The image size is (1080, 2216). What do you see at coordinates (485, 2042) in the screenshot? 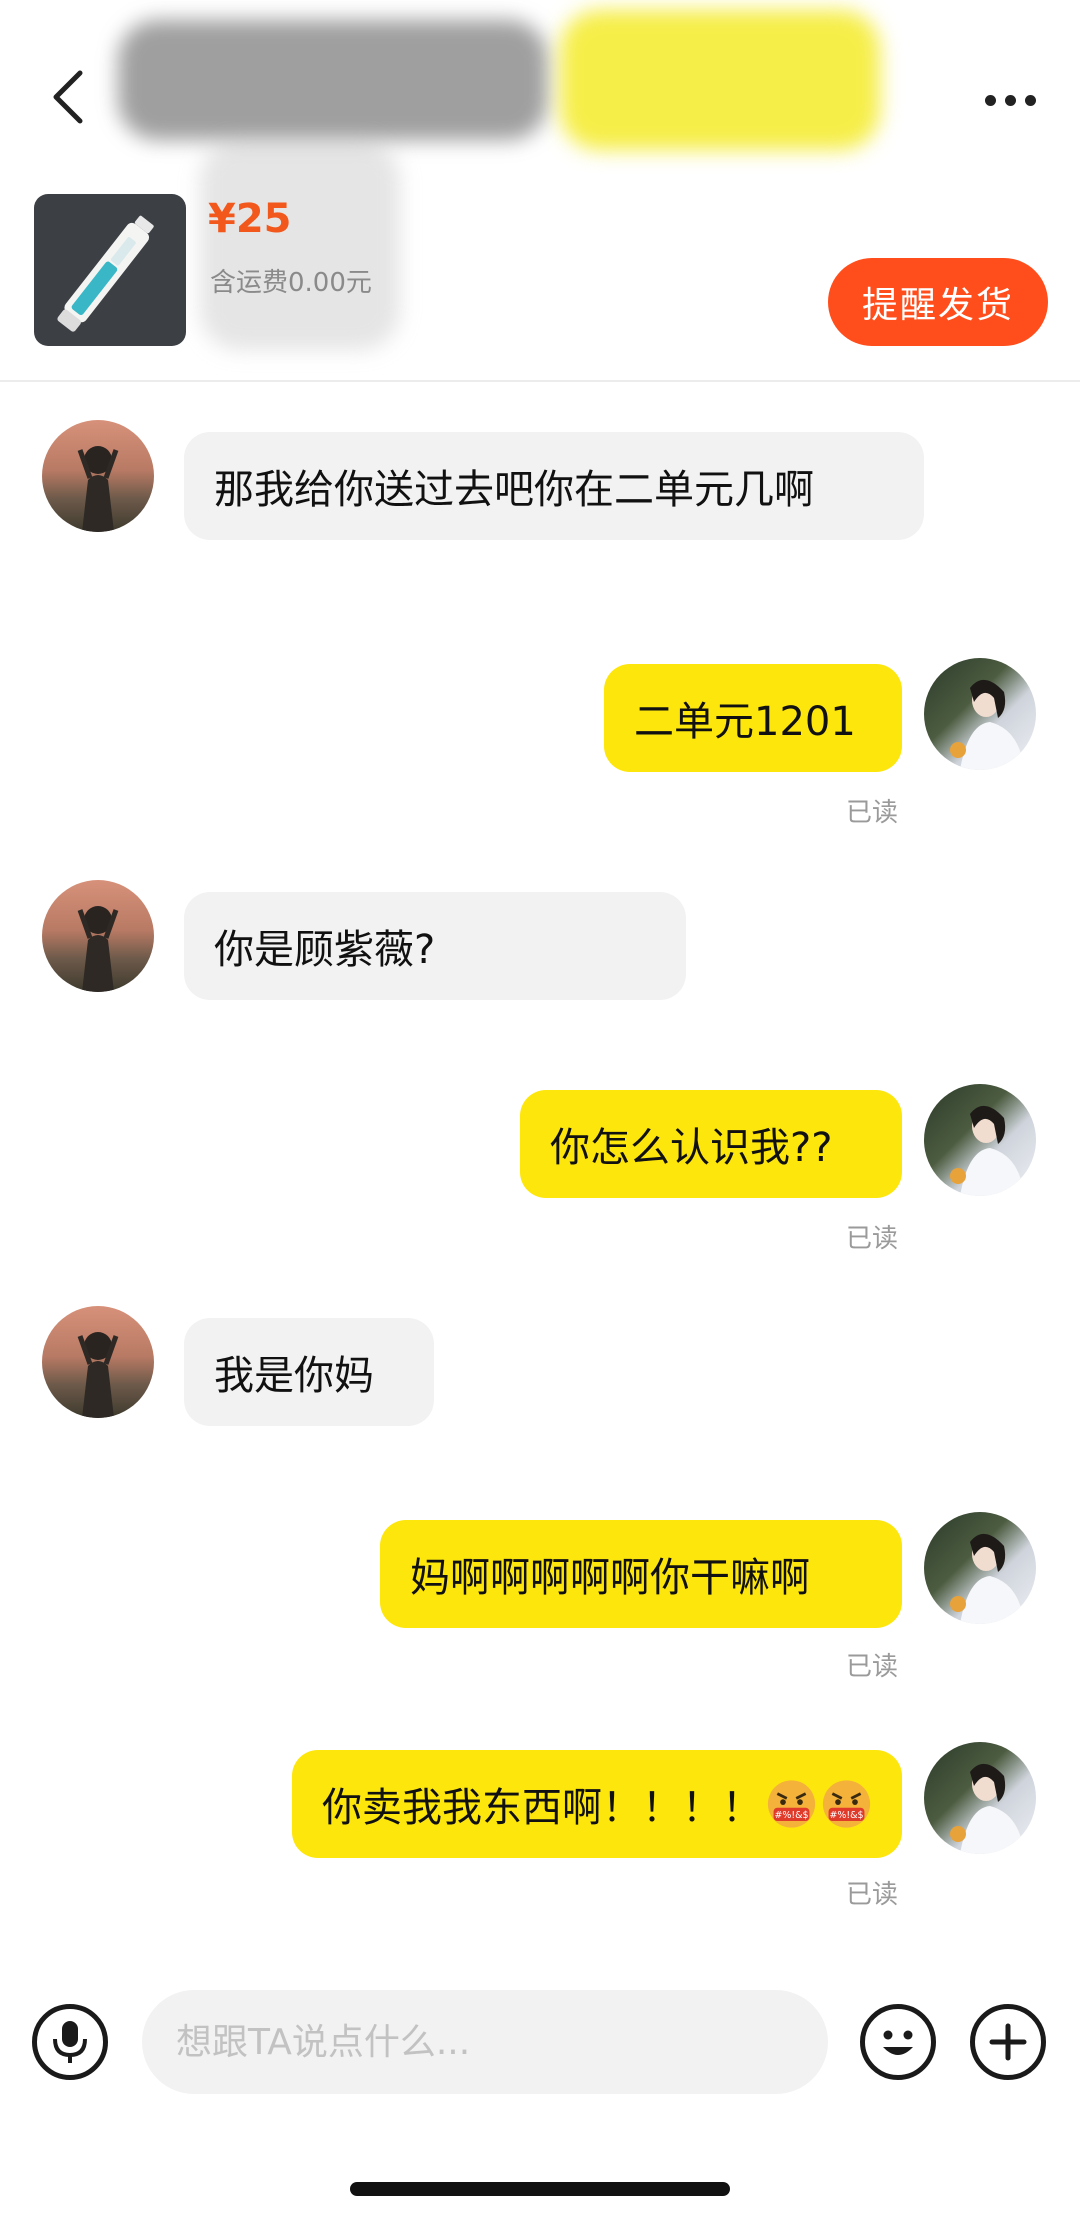
I see `message-input` at bounding box center [485, 2042].